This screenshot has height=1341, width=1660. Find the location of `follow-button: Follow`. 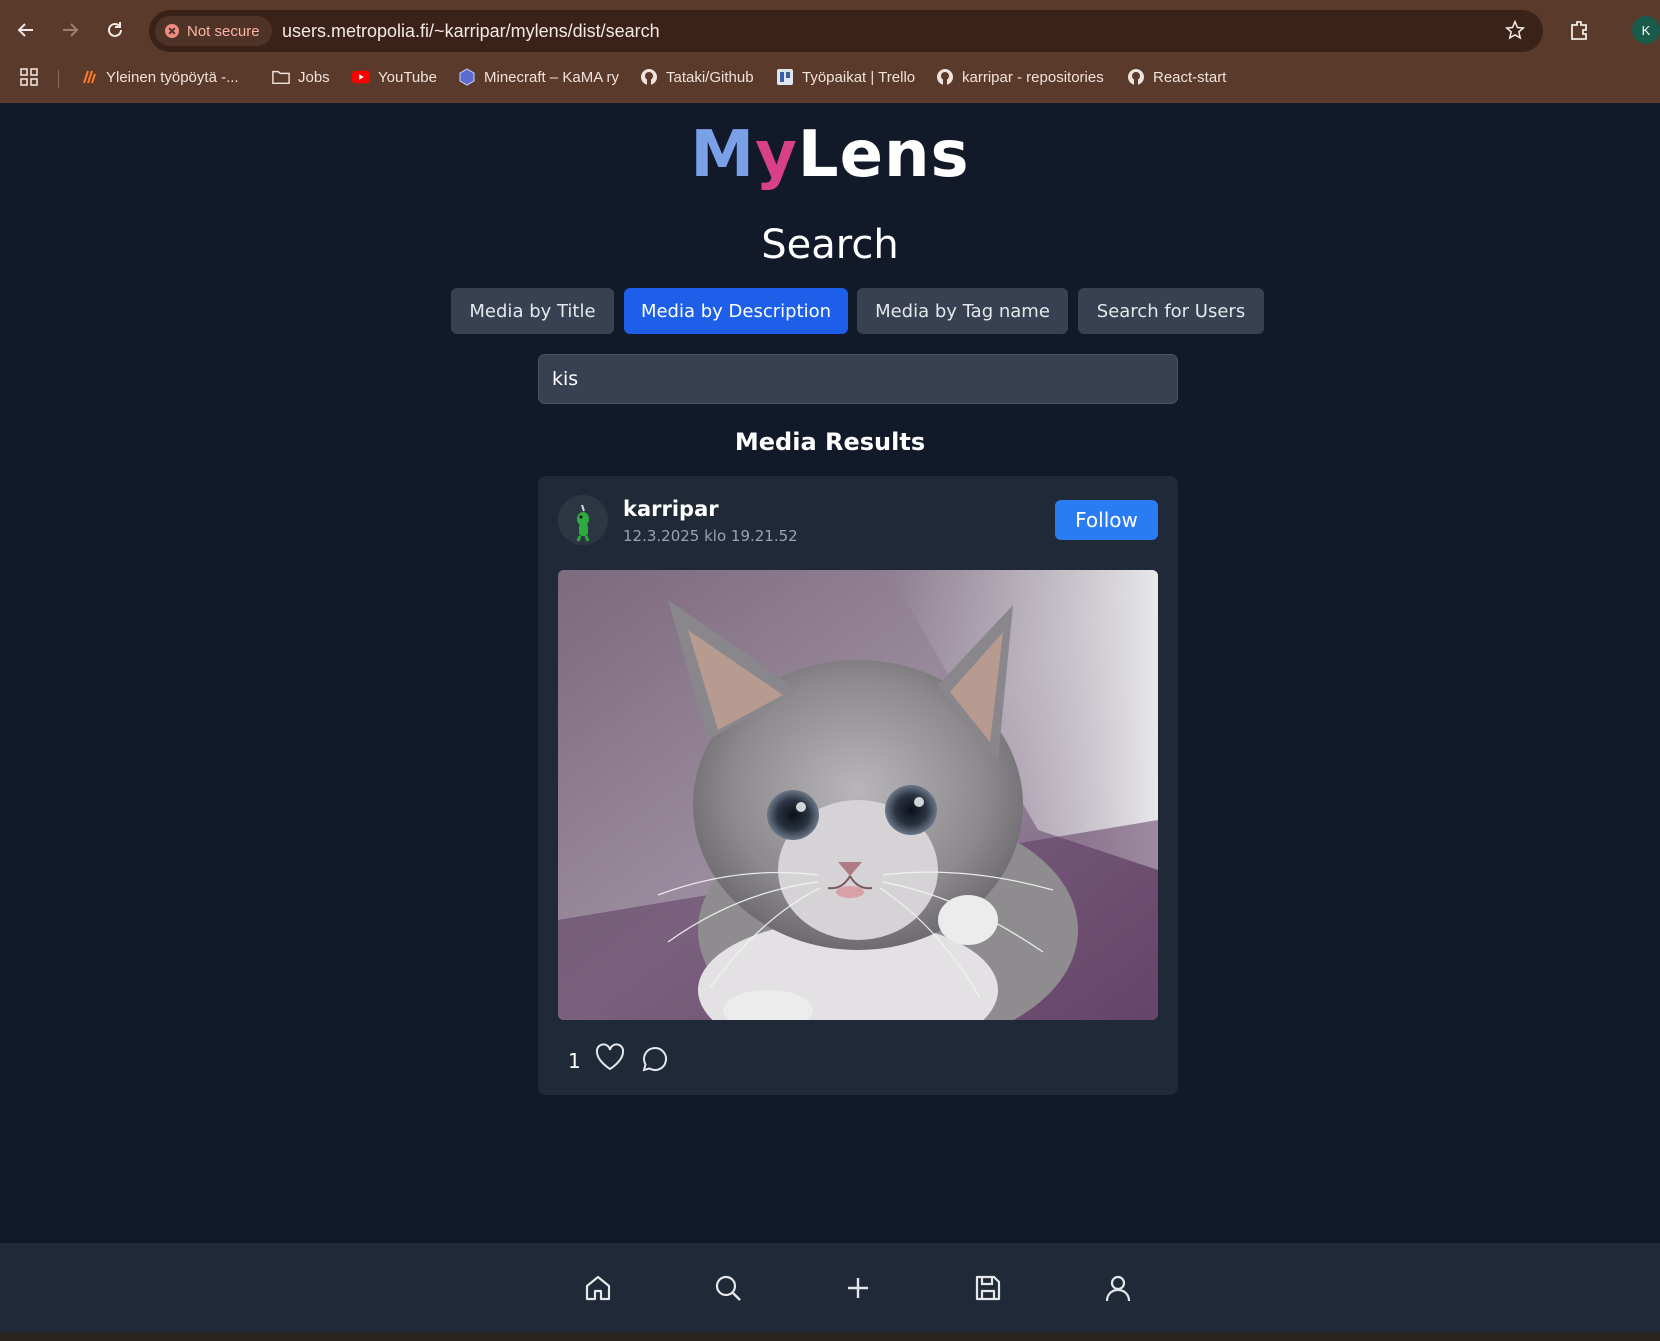

follow-button: Follow is located at coordinates (1106, 520).